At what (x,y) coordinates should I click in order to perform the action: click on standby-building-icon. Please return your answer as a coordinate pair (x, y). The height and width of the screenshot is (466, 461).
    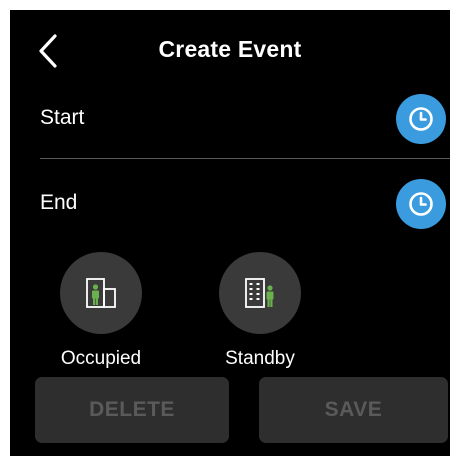
    Looking at the image, I should click on (259, 293).